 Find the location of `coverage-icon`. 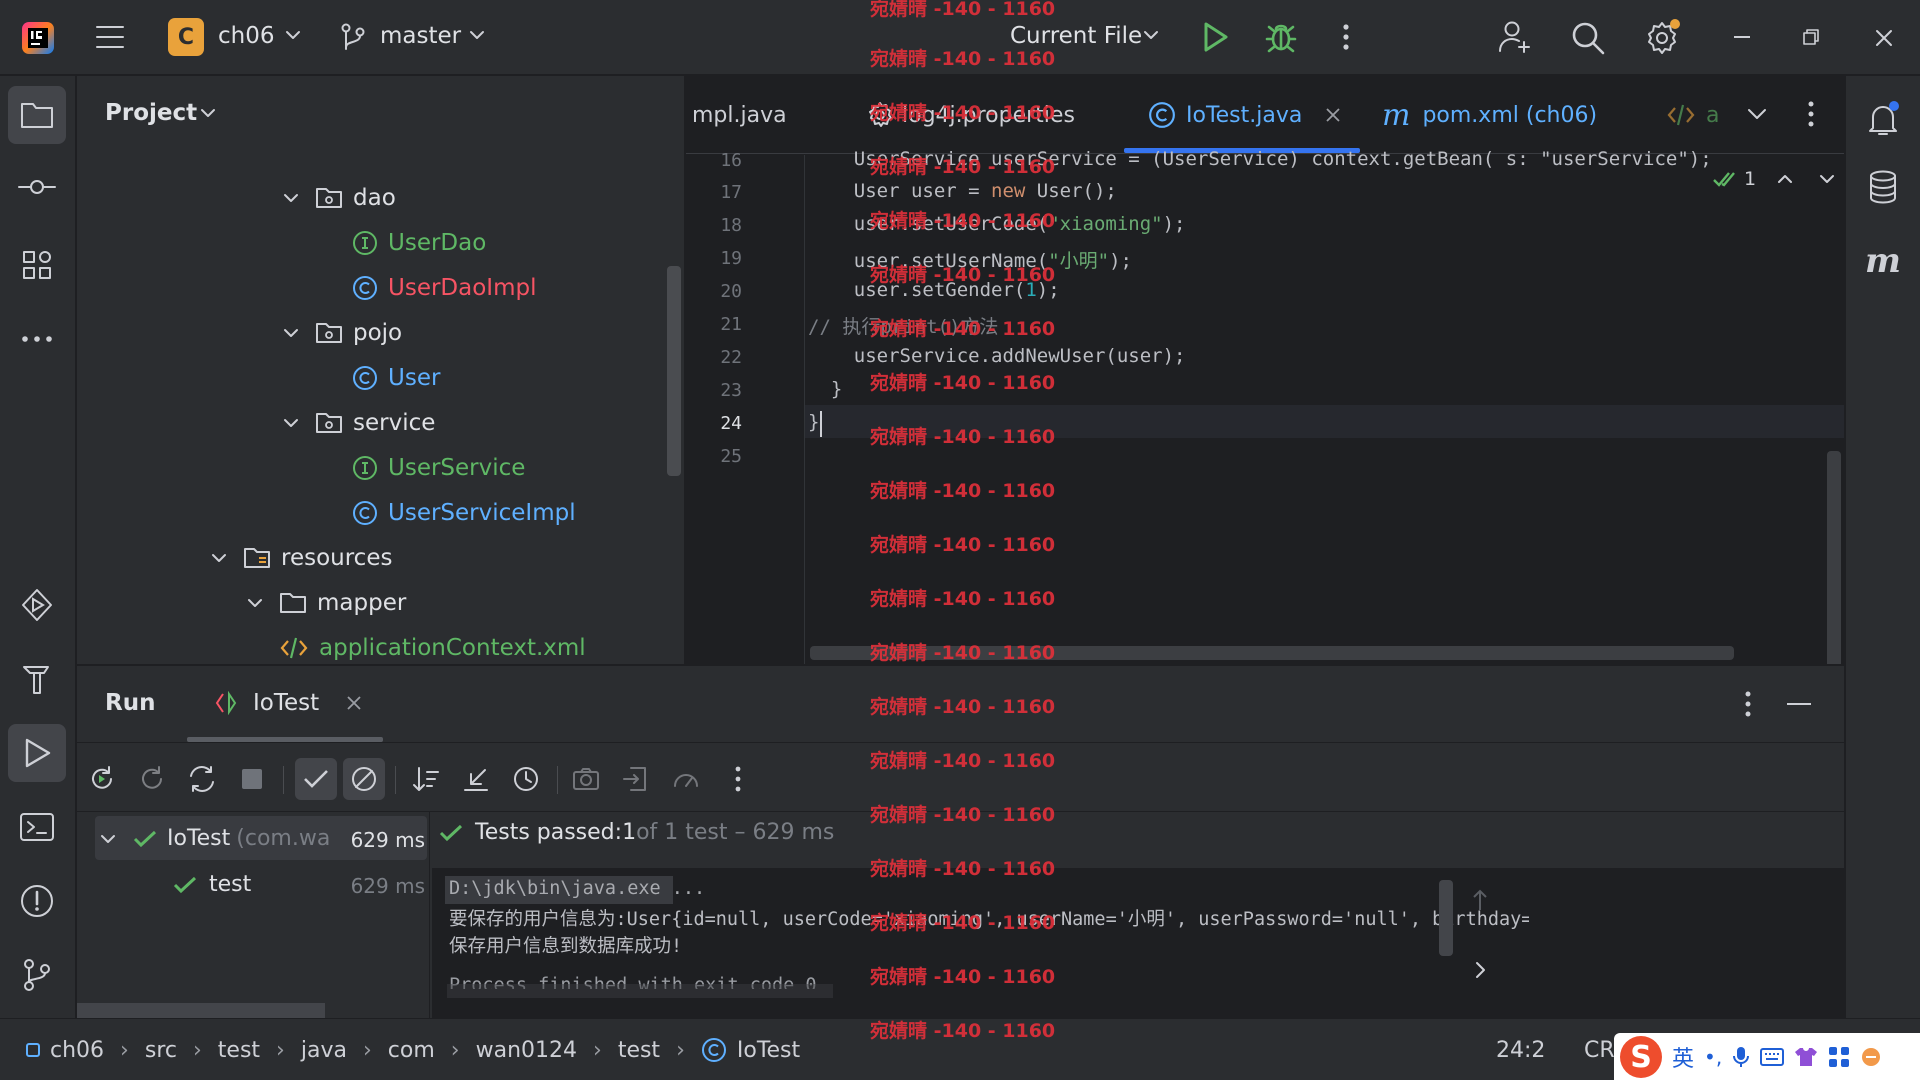

coverage-icon is located at coordinates (686, 779).